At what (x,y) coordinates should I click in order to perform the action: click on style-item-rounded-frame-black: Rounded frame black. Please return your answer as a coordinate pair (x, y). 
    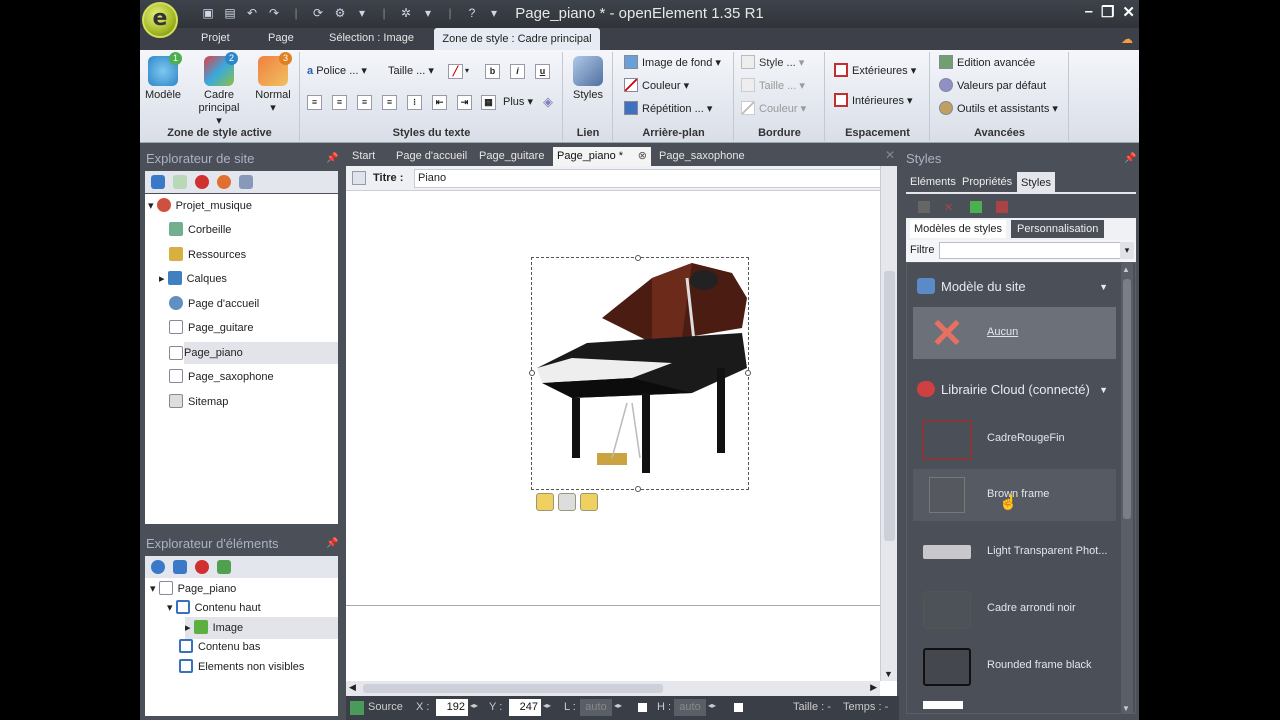
    Looking at the image, I should click on (1014, 666).